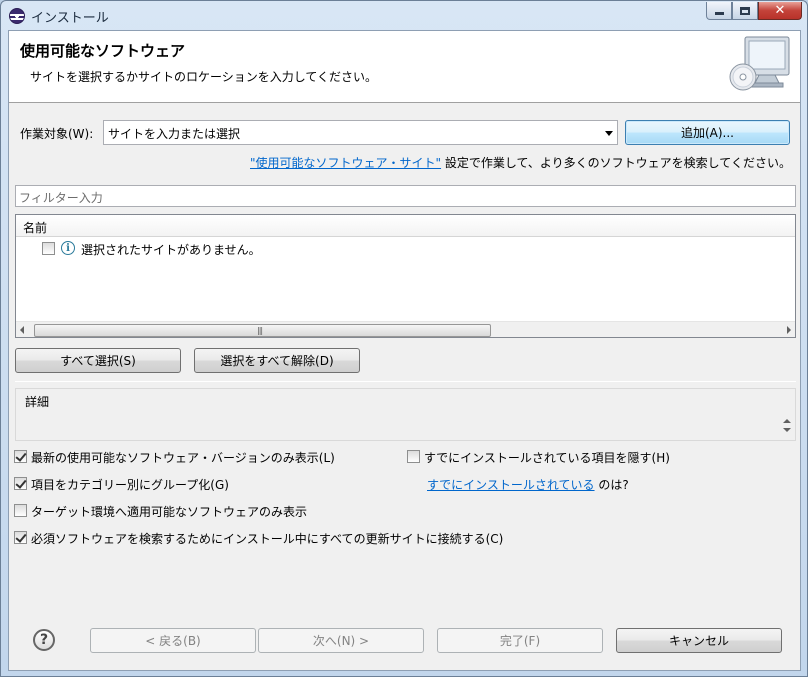  What do you see at coordinates (98, 360) in the screenshot?
I see `select-all-button: すべて選択(S)` at bounding box center [98, 360].